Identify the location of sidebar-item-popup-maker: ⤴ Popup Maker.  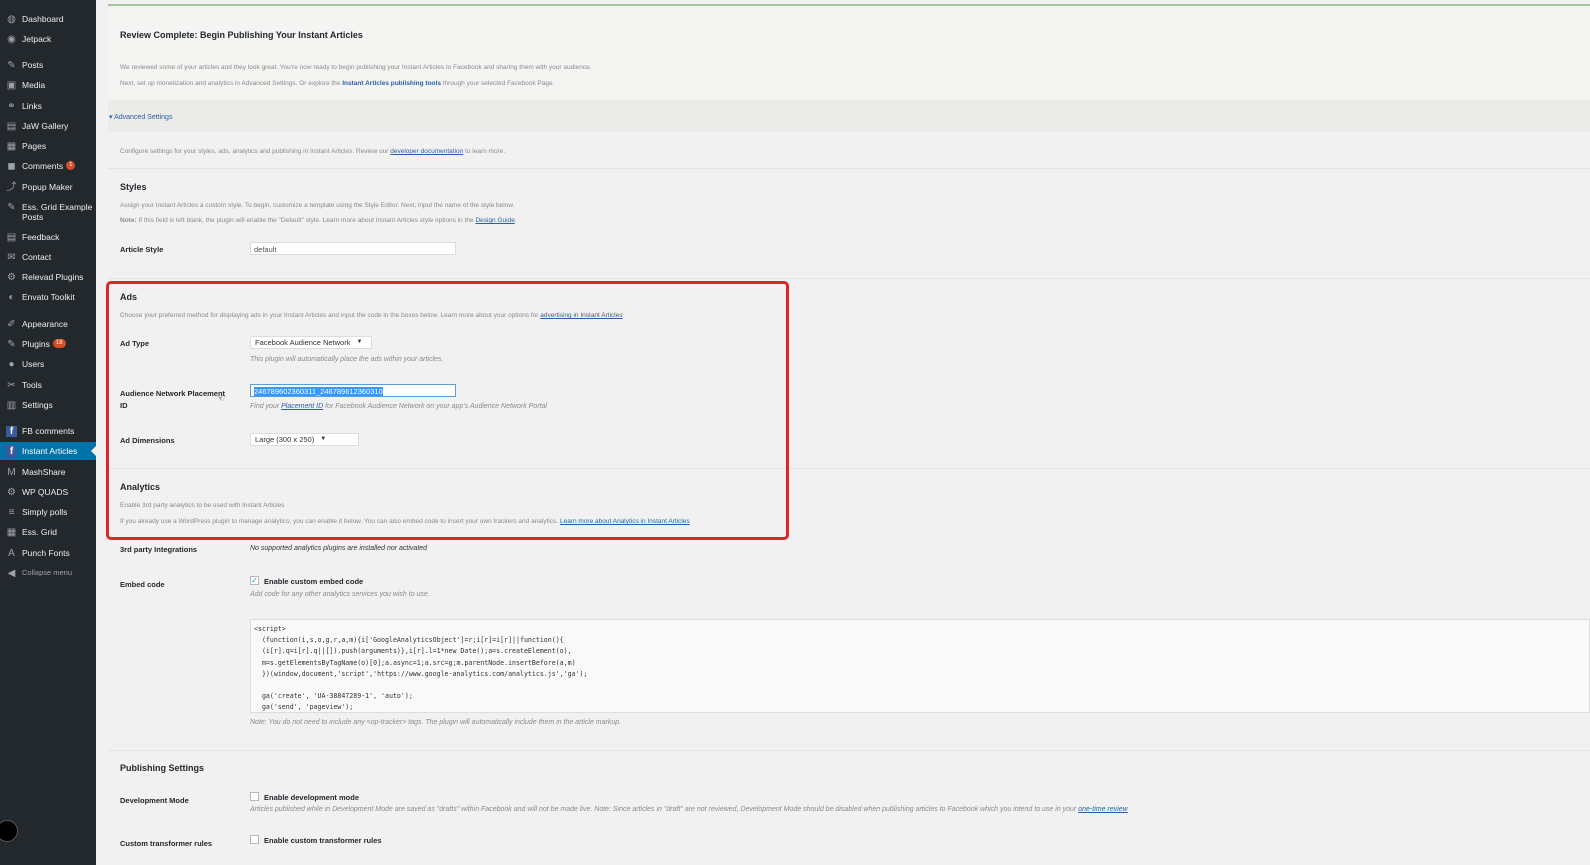
(48, 187).